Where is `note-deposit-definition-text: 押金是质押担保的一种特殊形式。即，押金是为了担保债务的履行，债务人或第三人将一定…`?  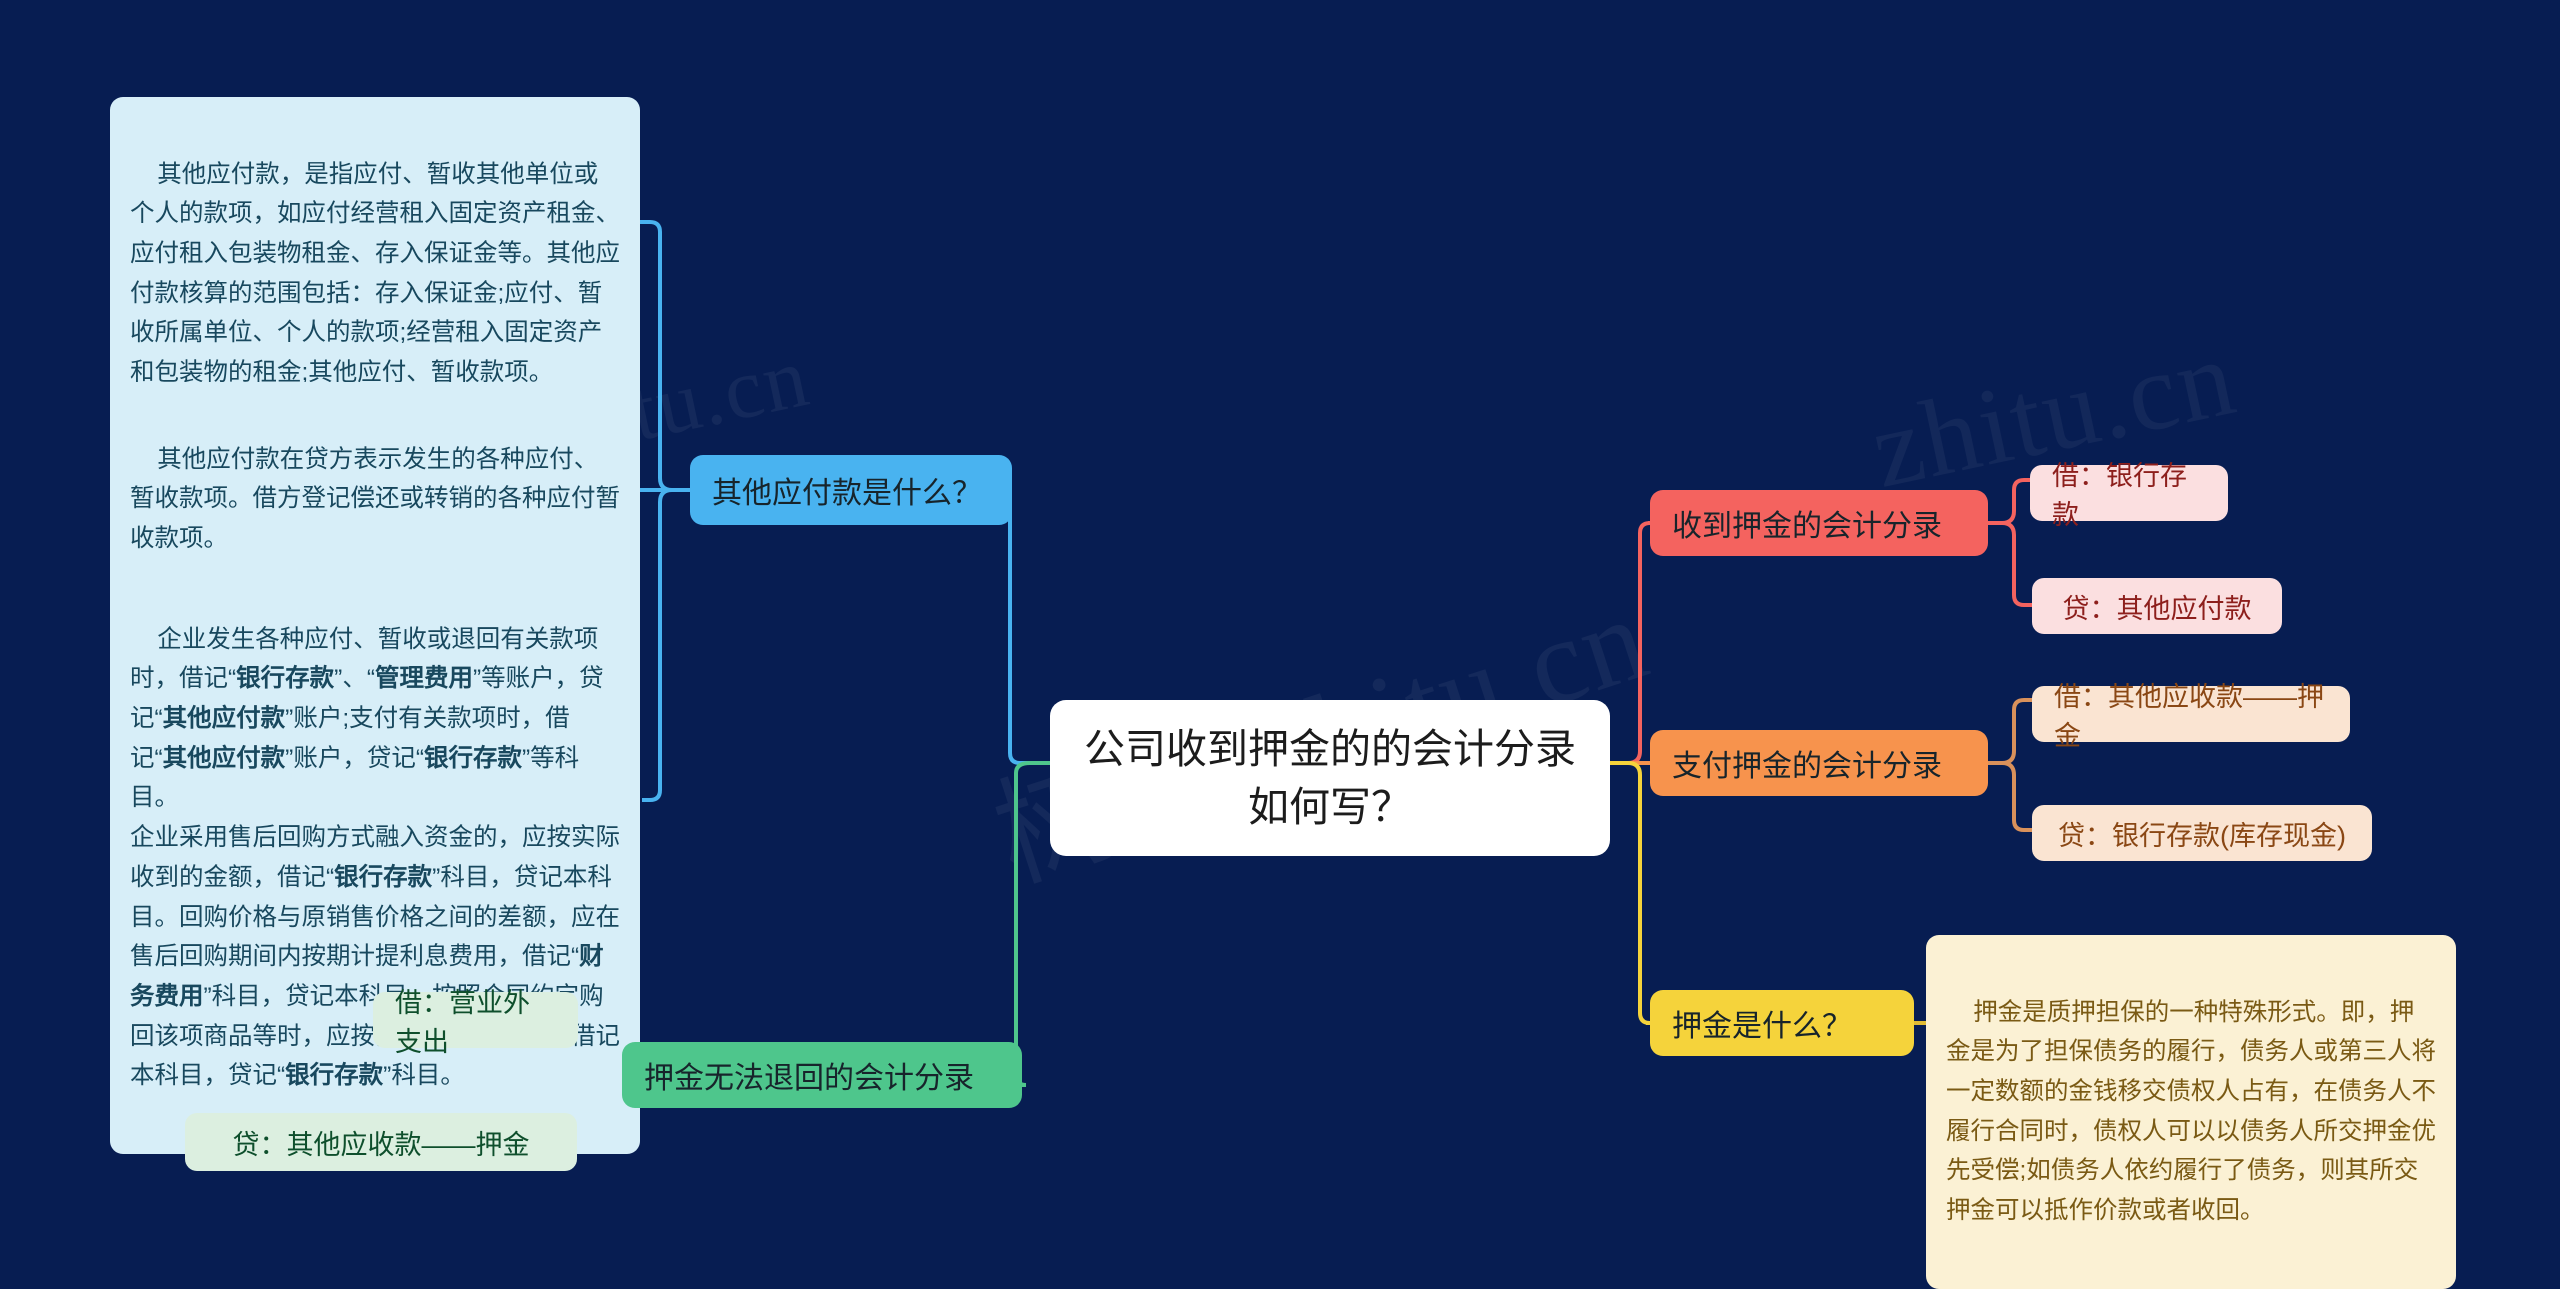
note-deposit-definition-text: 押金是质押担保的一种特殊形式。即，押金是为了担保债务的履行，债务人或第三人将一定… is located at coordinates (2191, 1111).